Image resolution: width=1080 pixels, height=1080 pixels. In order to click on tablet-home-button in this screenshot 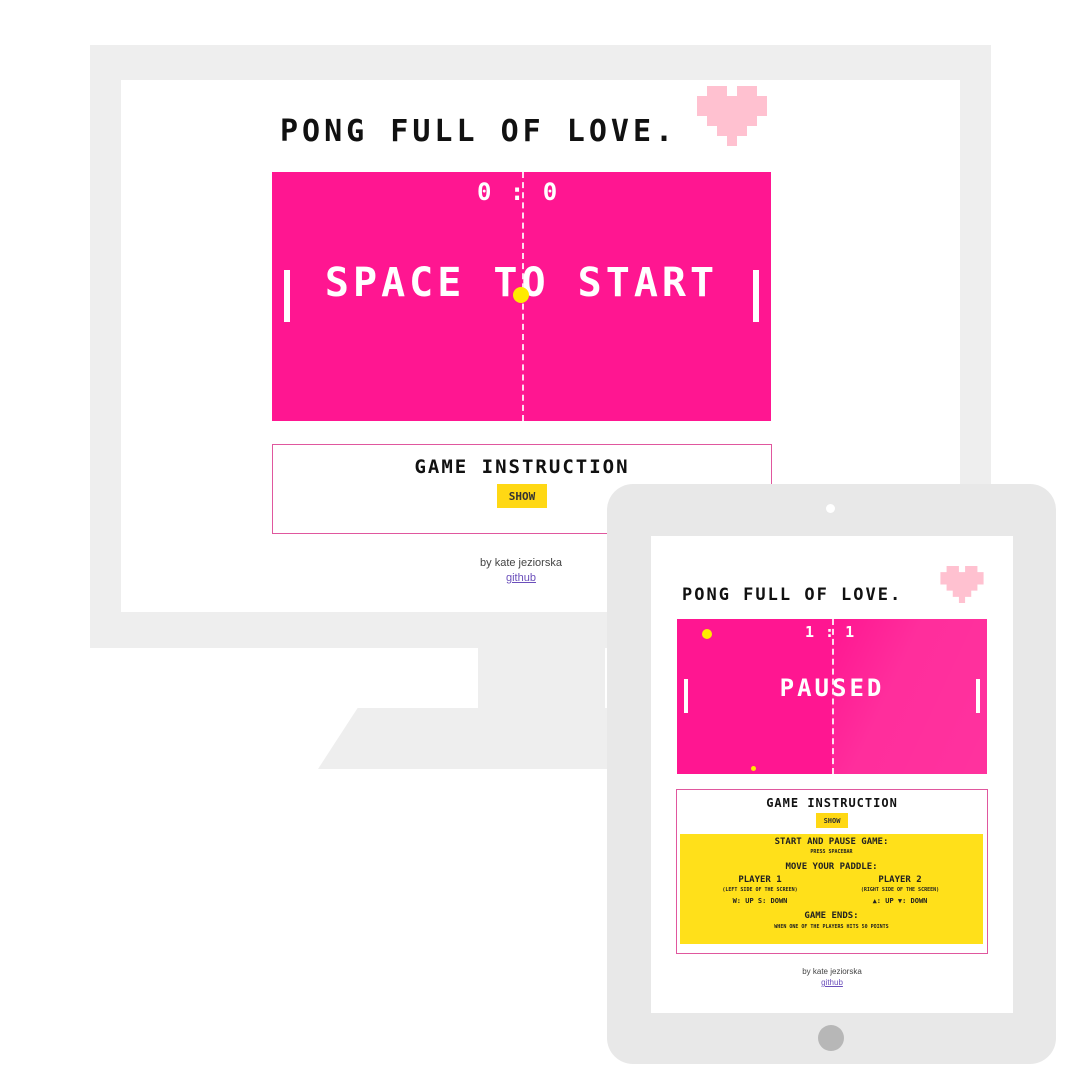, I will do `click(831, 1038)`.